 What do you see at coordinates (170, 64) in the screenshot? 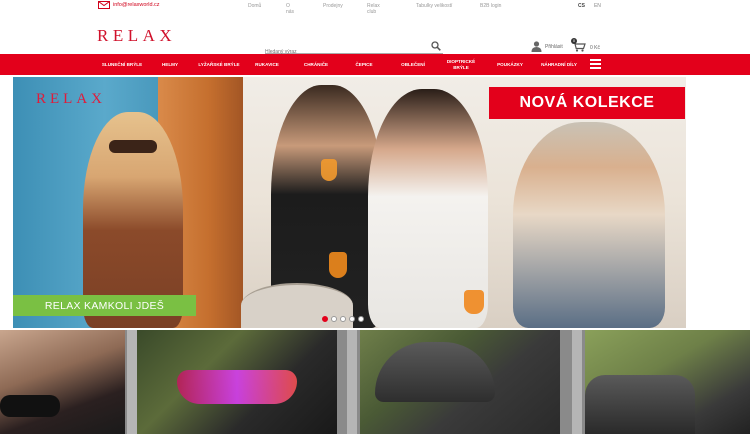
I see `nav-helmets: HELMY` at bounding box center [170, 64].